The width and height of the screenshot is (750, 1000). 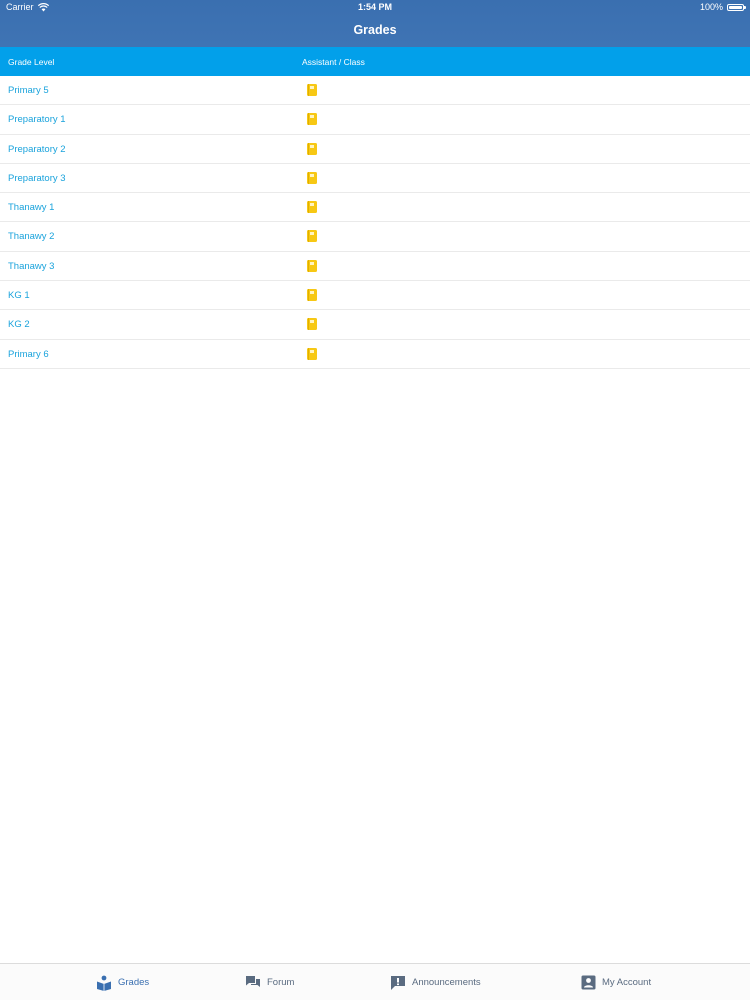 What do you see at coordinates (375, 179) in the screenshot?
I see `grade-row-preparatory-3: Preparatory 3` at bounding box center [375, 179].